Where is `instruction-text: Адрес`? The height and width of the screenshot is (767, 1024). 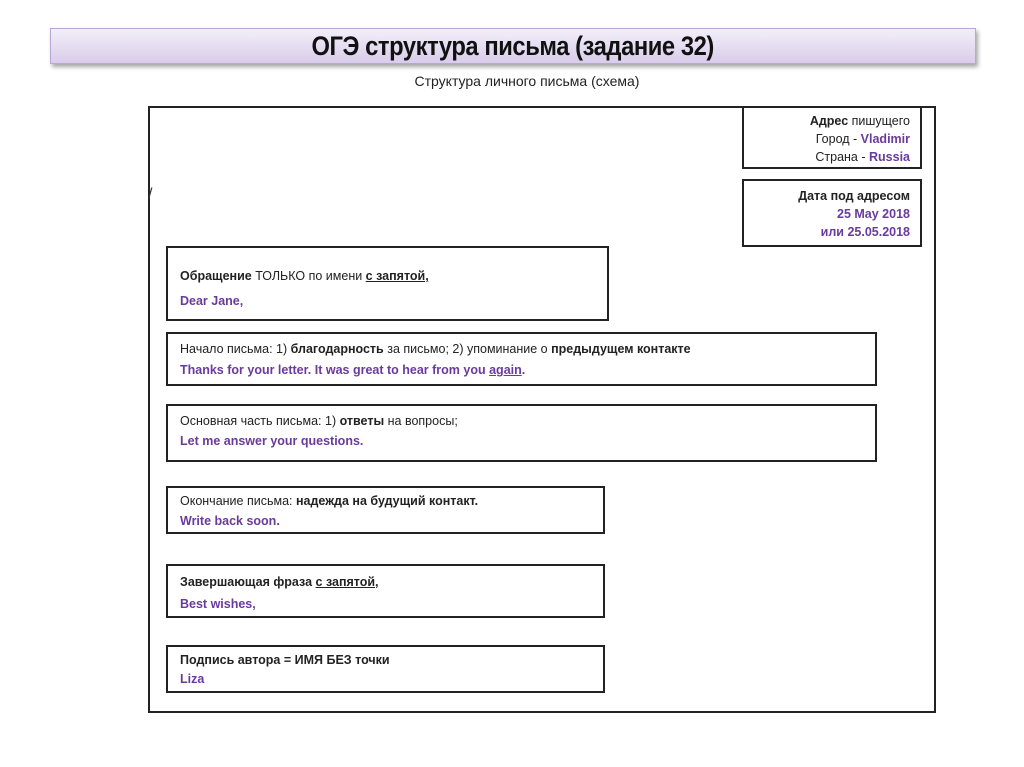
instruction-text: Адрес is located at coordinates (829, 121).